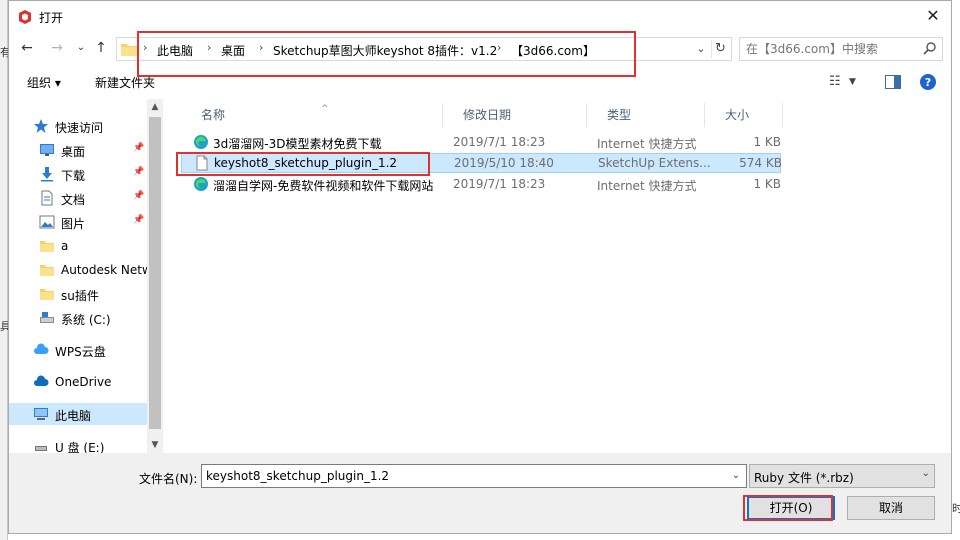 Image resolution: width=960 pixels, height=540 pixels. Describe the element at coordinates (41, 445) in the screenshot. I see `usb-drive-icon` at that location.